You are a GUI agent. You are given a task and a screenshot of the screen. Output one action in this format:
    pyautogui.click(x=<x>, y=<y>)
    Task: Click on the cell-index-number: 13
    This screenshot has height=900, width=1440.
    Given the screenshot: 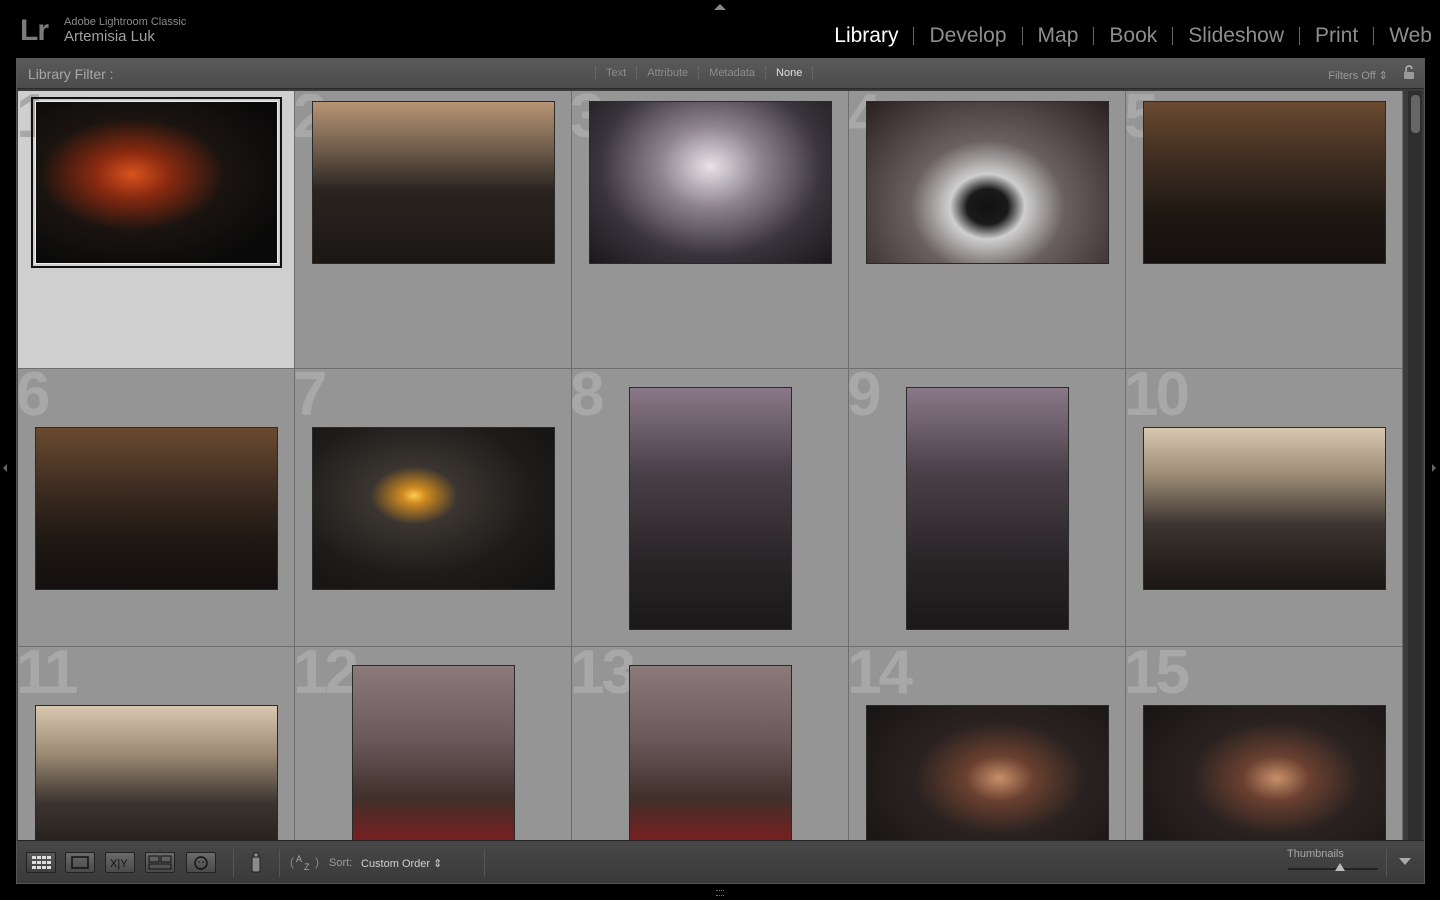 What is the action you would take?
    pyautogui.click(x=604, y=677)
    